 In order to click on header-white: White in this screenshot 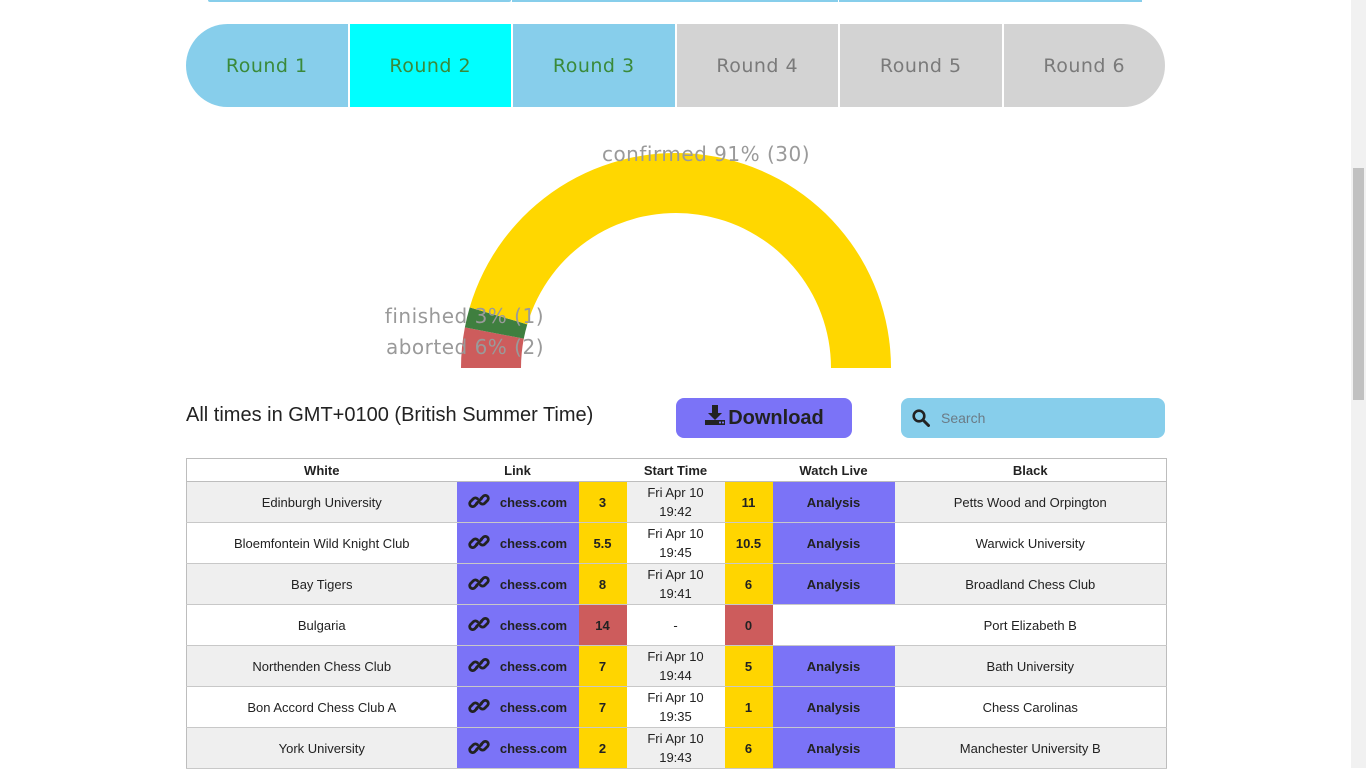, I will do `click(321, 470)`.